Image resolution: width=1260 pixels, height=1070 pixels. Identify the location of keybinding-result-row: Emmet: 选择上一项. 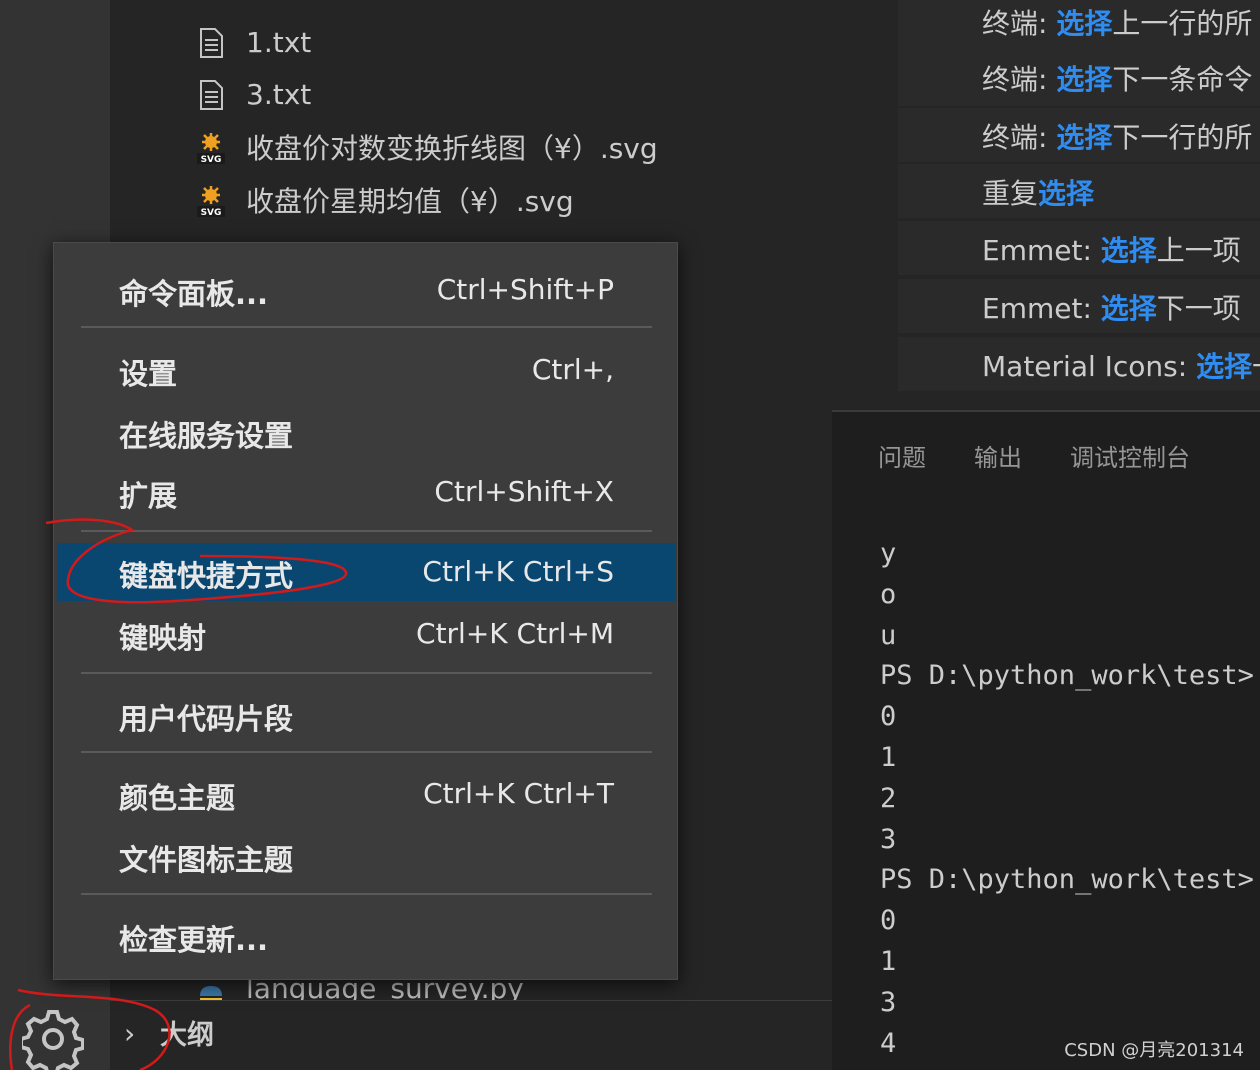
(1079, 248).